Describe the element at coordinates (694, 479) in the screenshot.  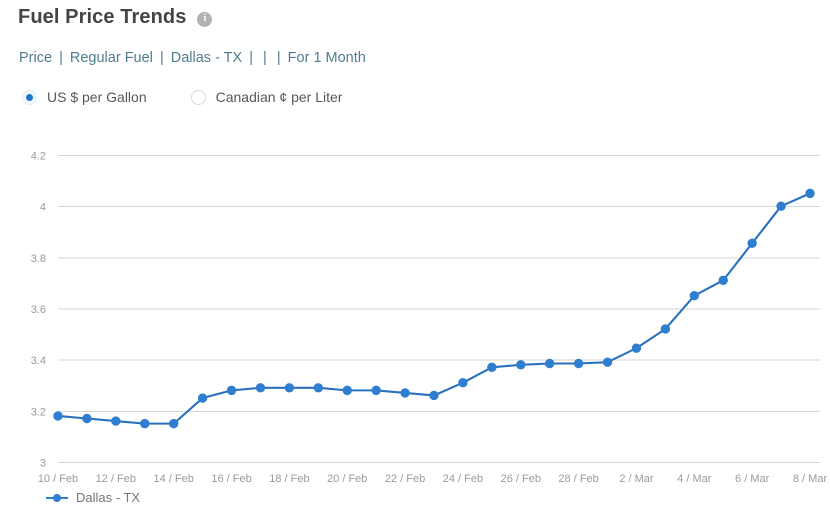
I see `x-axis-tick-label: 4 / Mar` at that location.